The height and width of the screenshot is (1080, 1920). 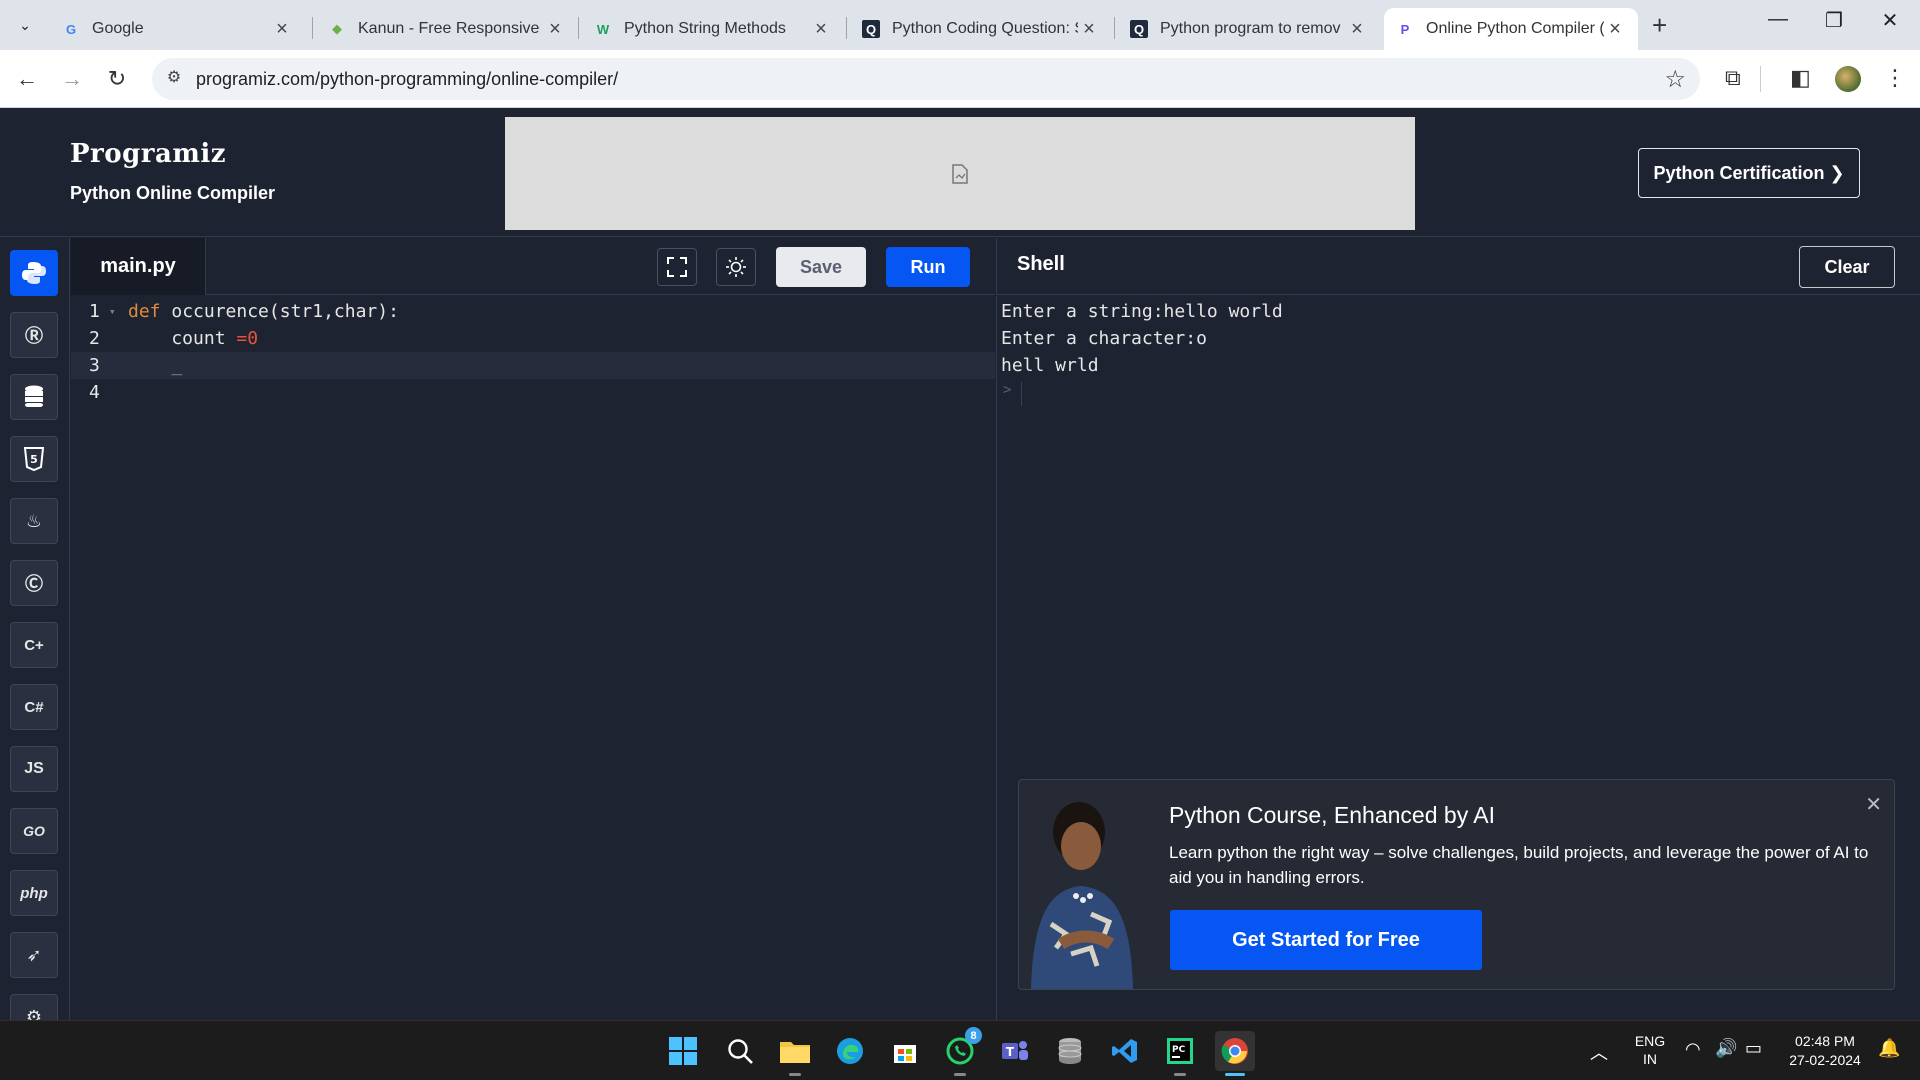 I want to click on vscode-icon, so click(x=1125, y=1051).